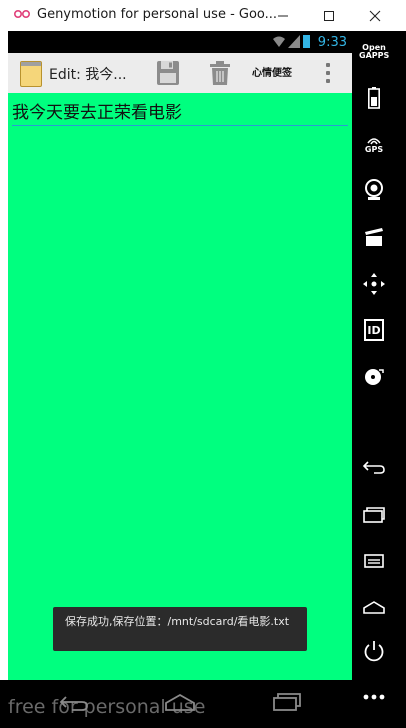 The width and height of the screenshot is (406, 728). Describe the element at coordinates (180, 112) in the screenshot. I see `note-text-field: 我今天要去正荣看电影` at that location.